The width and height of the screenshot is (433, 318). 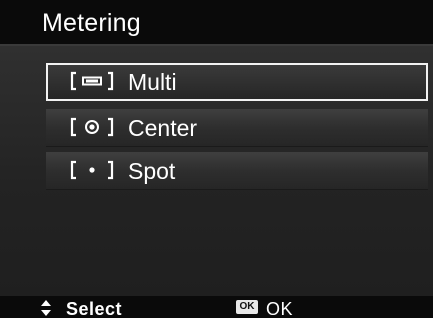 What do you see at coordinates (46, 308) in the screenshot?
I see `up-down-arrows-icon` at bounding box center [46, 308].